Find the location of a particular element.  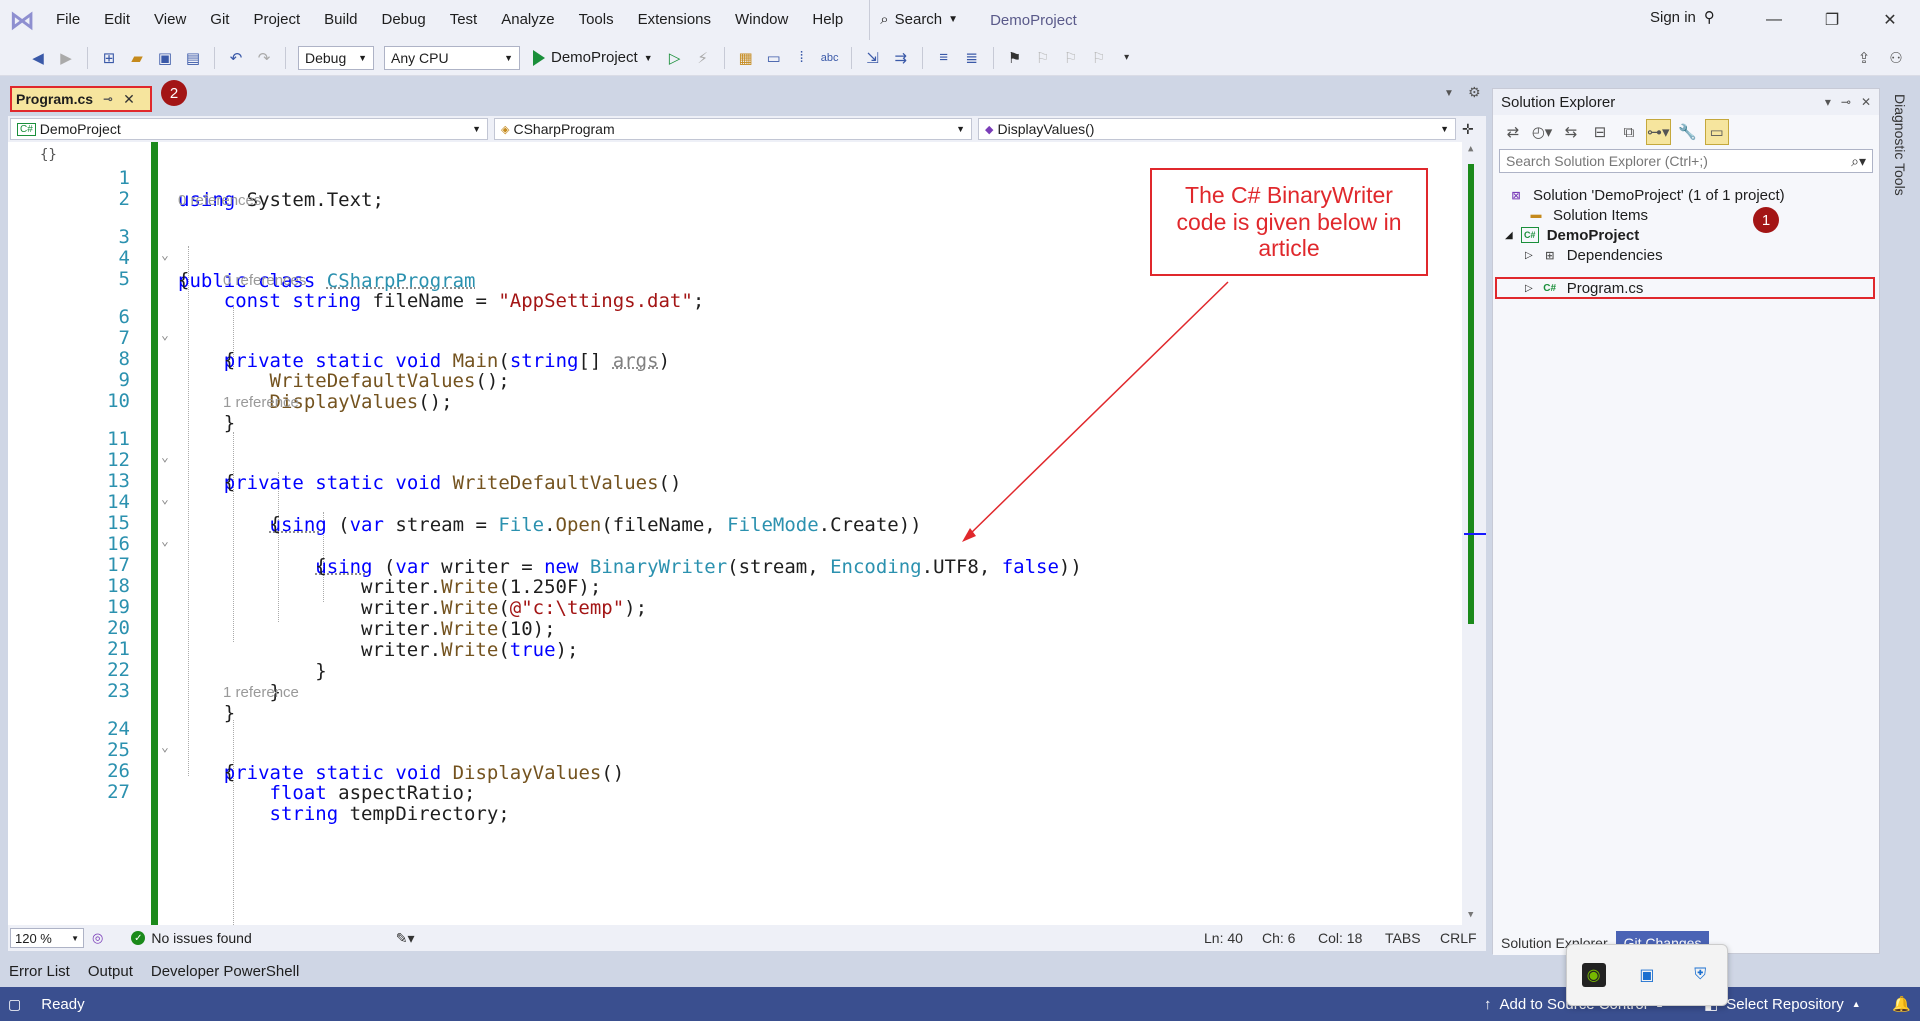

prev-bookmark-icon: ⚐ is located at coordinates (1043, 58).